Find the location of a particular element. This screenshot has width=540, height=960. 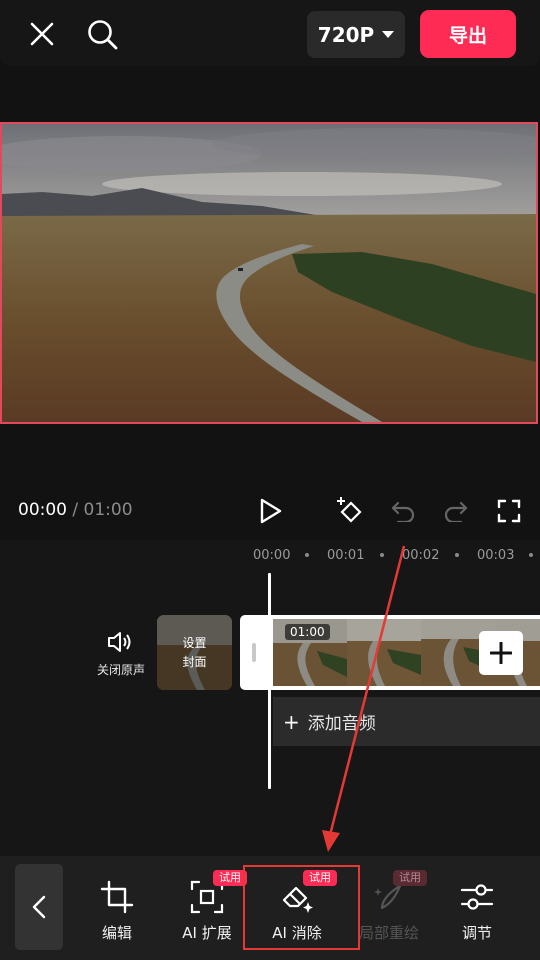

undo-icon is located at coordinates (403, 511).